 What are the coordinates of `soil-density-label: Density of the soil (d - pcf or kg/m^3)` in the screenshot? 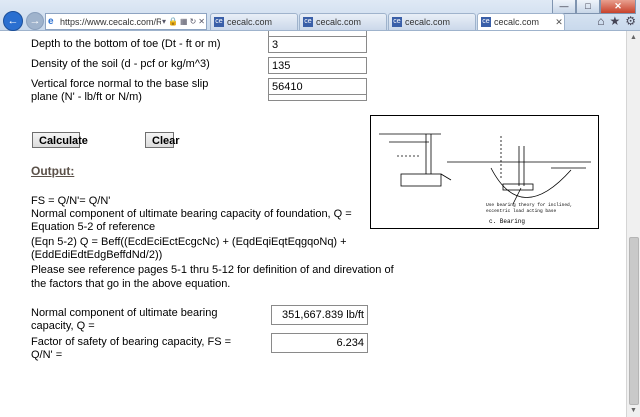 It's located at (120, 64).